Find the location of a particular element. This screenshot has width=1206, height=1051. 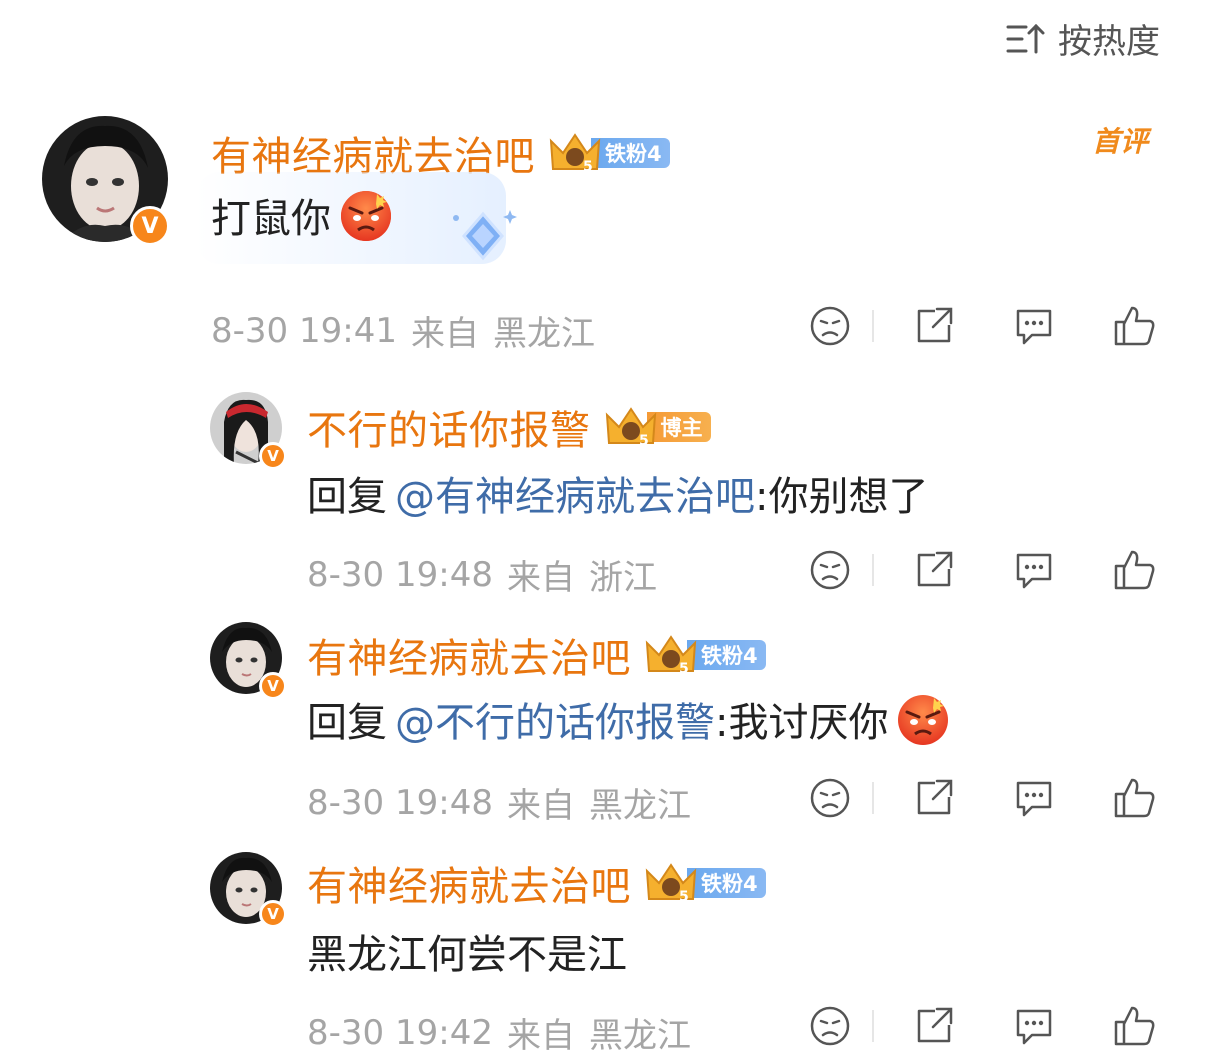

comment-text-row: 黑龙江何尝不是江 is located at coordinates (467, 951).